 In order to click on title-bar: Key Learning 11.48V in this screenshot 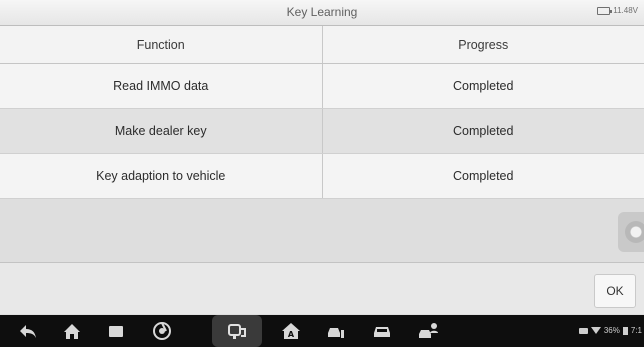, I will do `click(322, 13)`.